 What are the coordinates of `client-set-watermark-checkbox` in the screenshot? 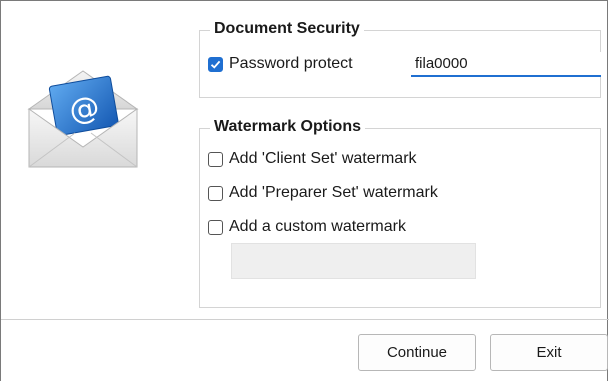 It's located at (215, 159).